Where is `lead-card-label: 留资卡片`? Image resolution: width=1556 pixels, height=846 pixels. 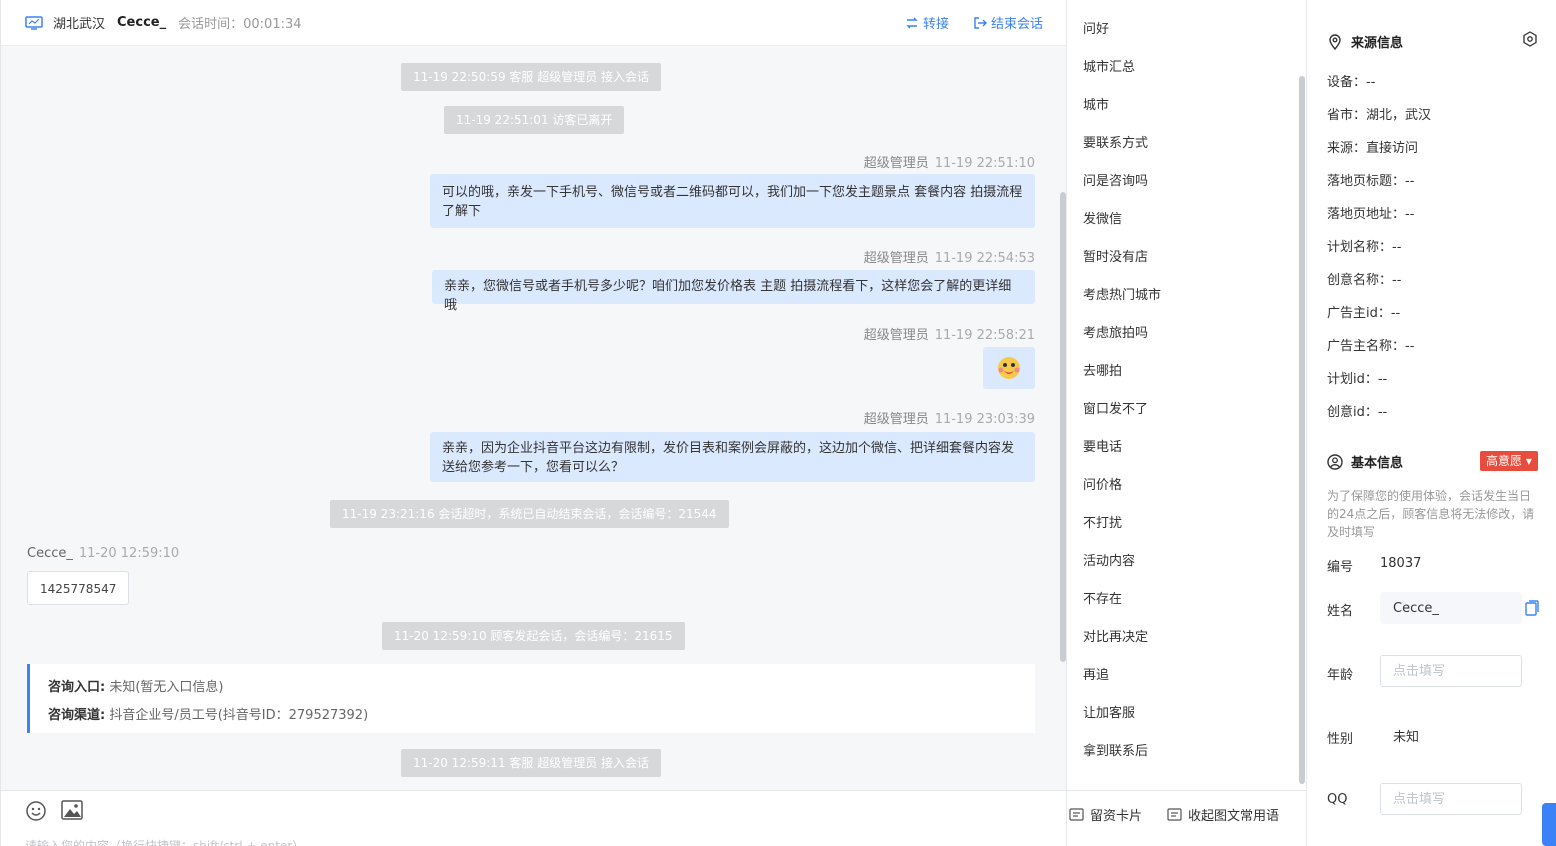 lead-card-label: 留资卡片 is located at coordinates (1116, 816).